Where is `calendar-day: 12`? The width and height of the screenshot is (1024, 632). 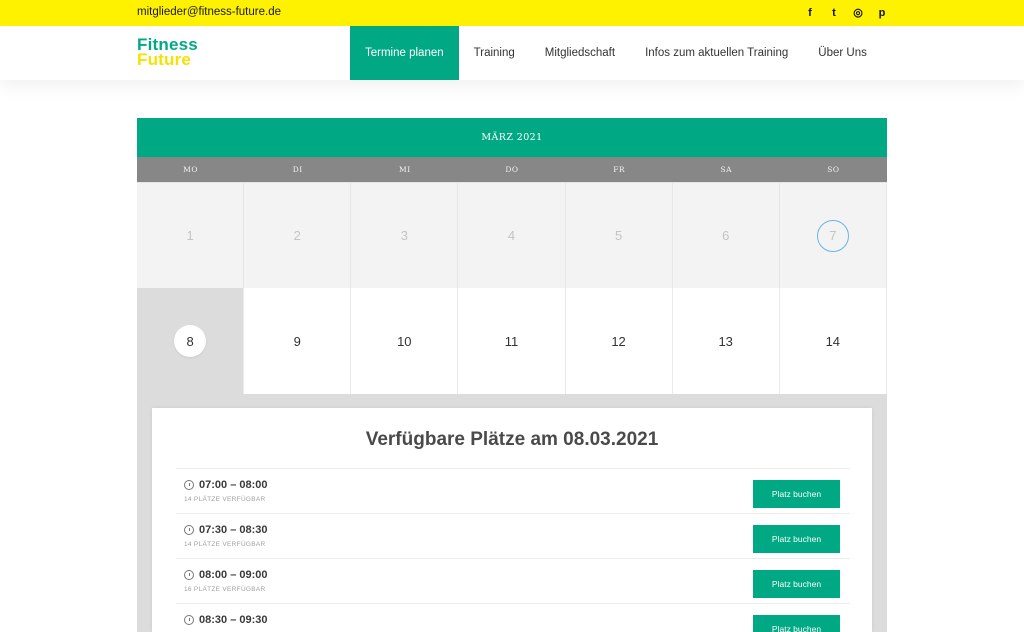 calendar-day: 12 is located at coordinates (619, 341).